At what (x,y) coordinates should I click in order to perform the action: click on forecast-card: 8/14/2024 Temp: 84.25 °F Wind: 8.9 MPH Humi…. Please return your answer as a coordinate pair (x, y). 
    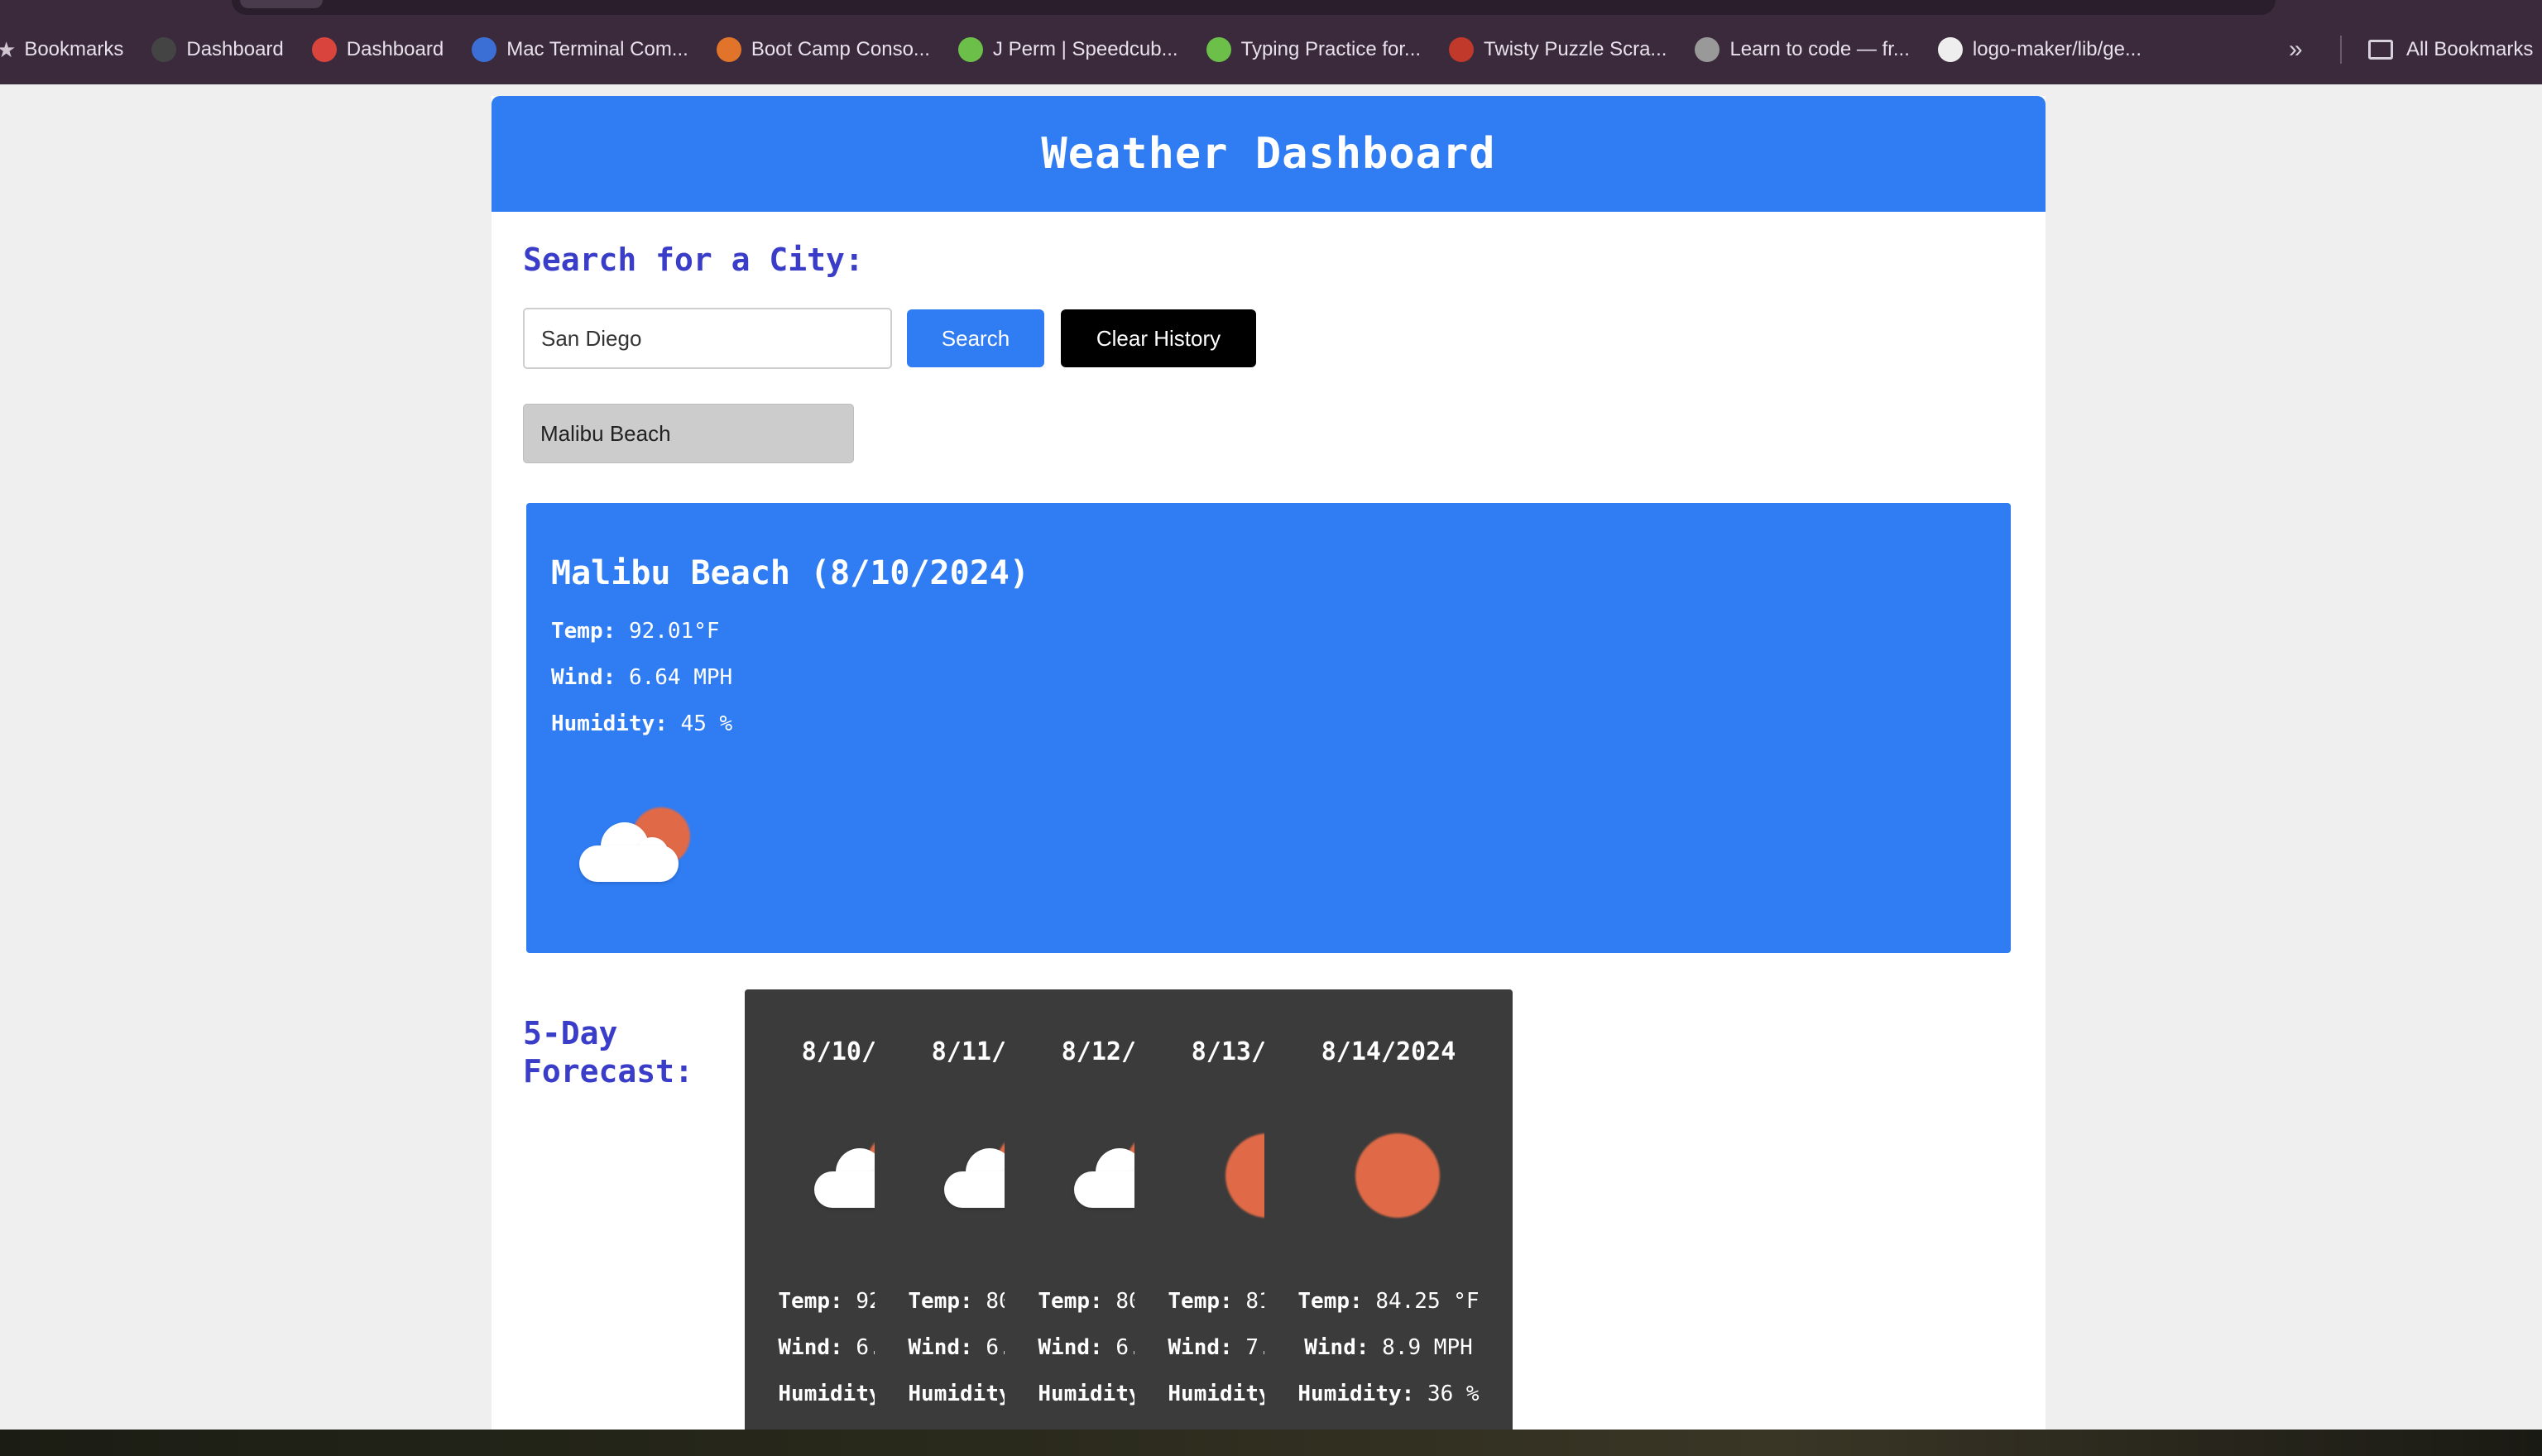
    Looking at the image, I should click on (1388, 1221).